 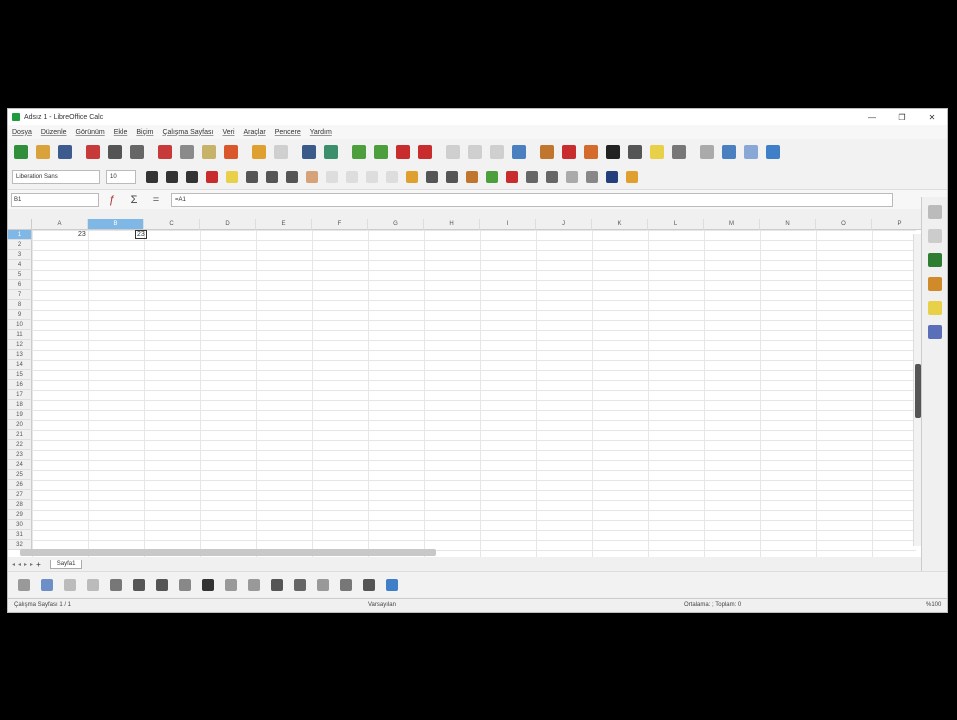 I want to click on decrease-indent-icon, so click(x=552, y=177).